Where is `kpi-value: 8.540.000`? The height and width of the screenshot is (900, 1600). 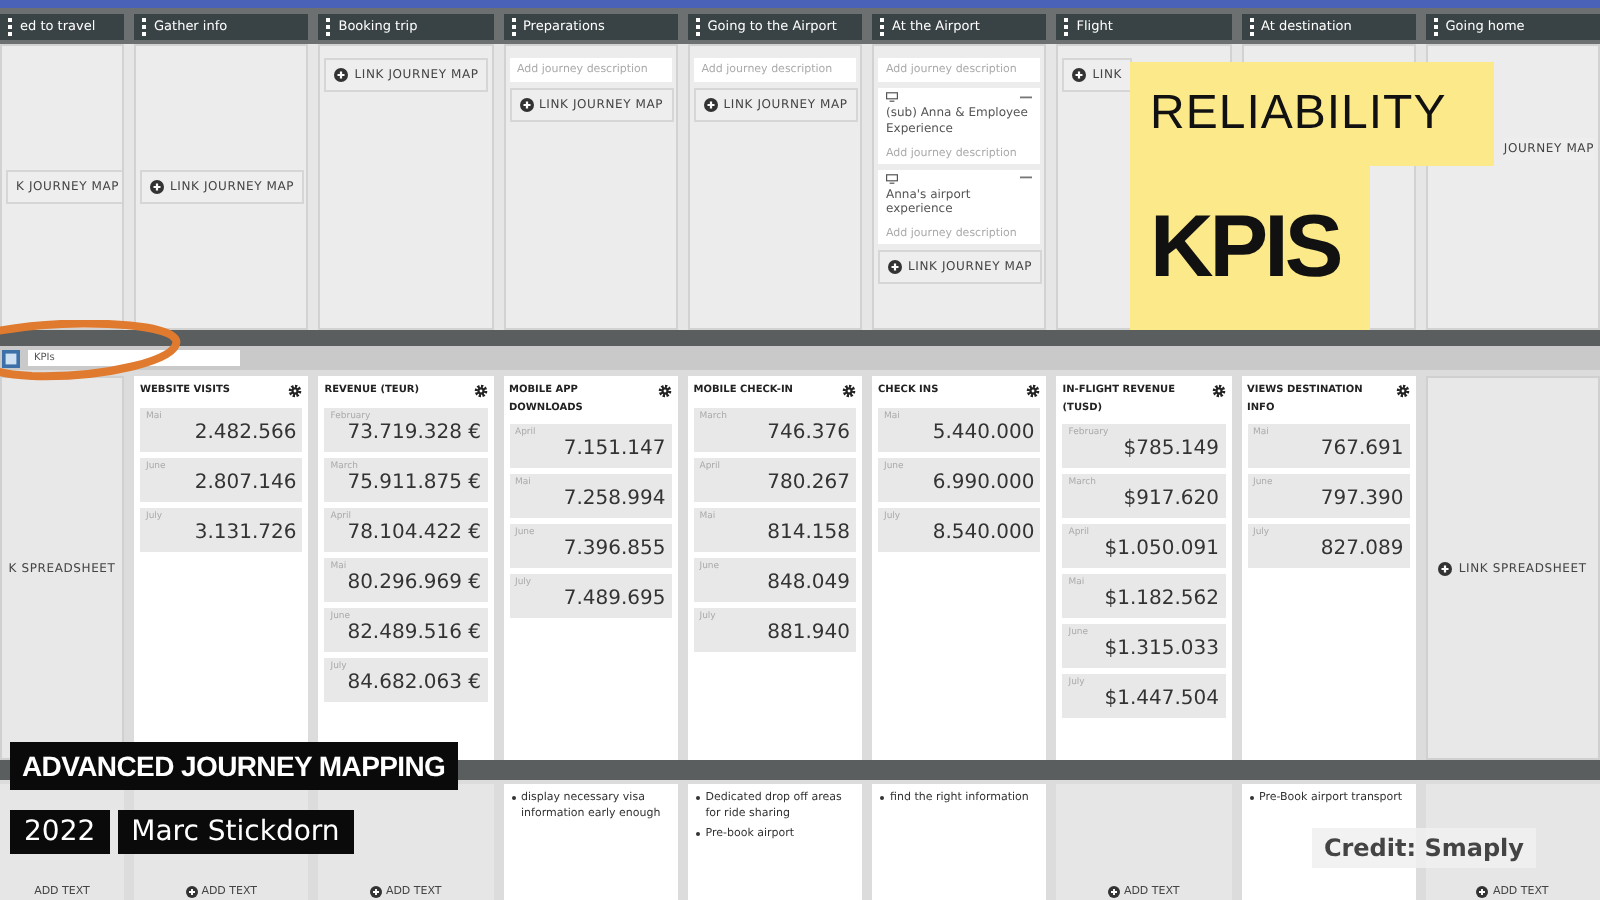
kpi-value: 8.540.000 is located at coordinates (982, 533).